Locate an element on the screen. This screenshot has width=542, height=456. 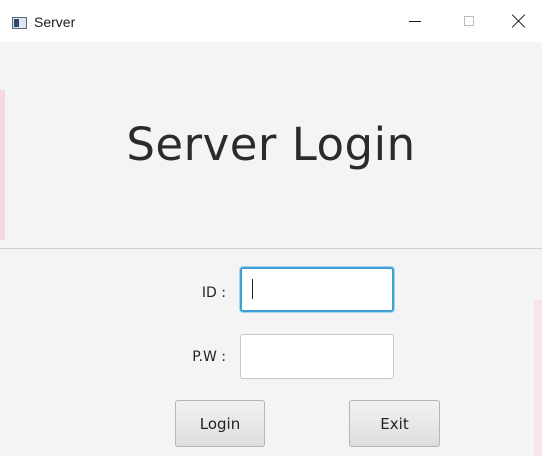
maximize-button is located at coordinates (469, 21).